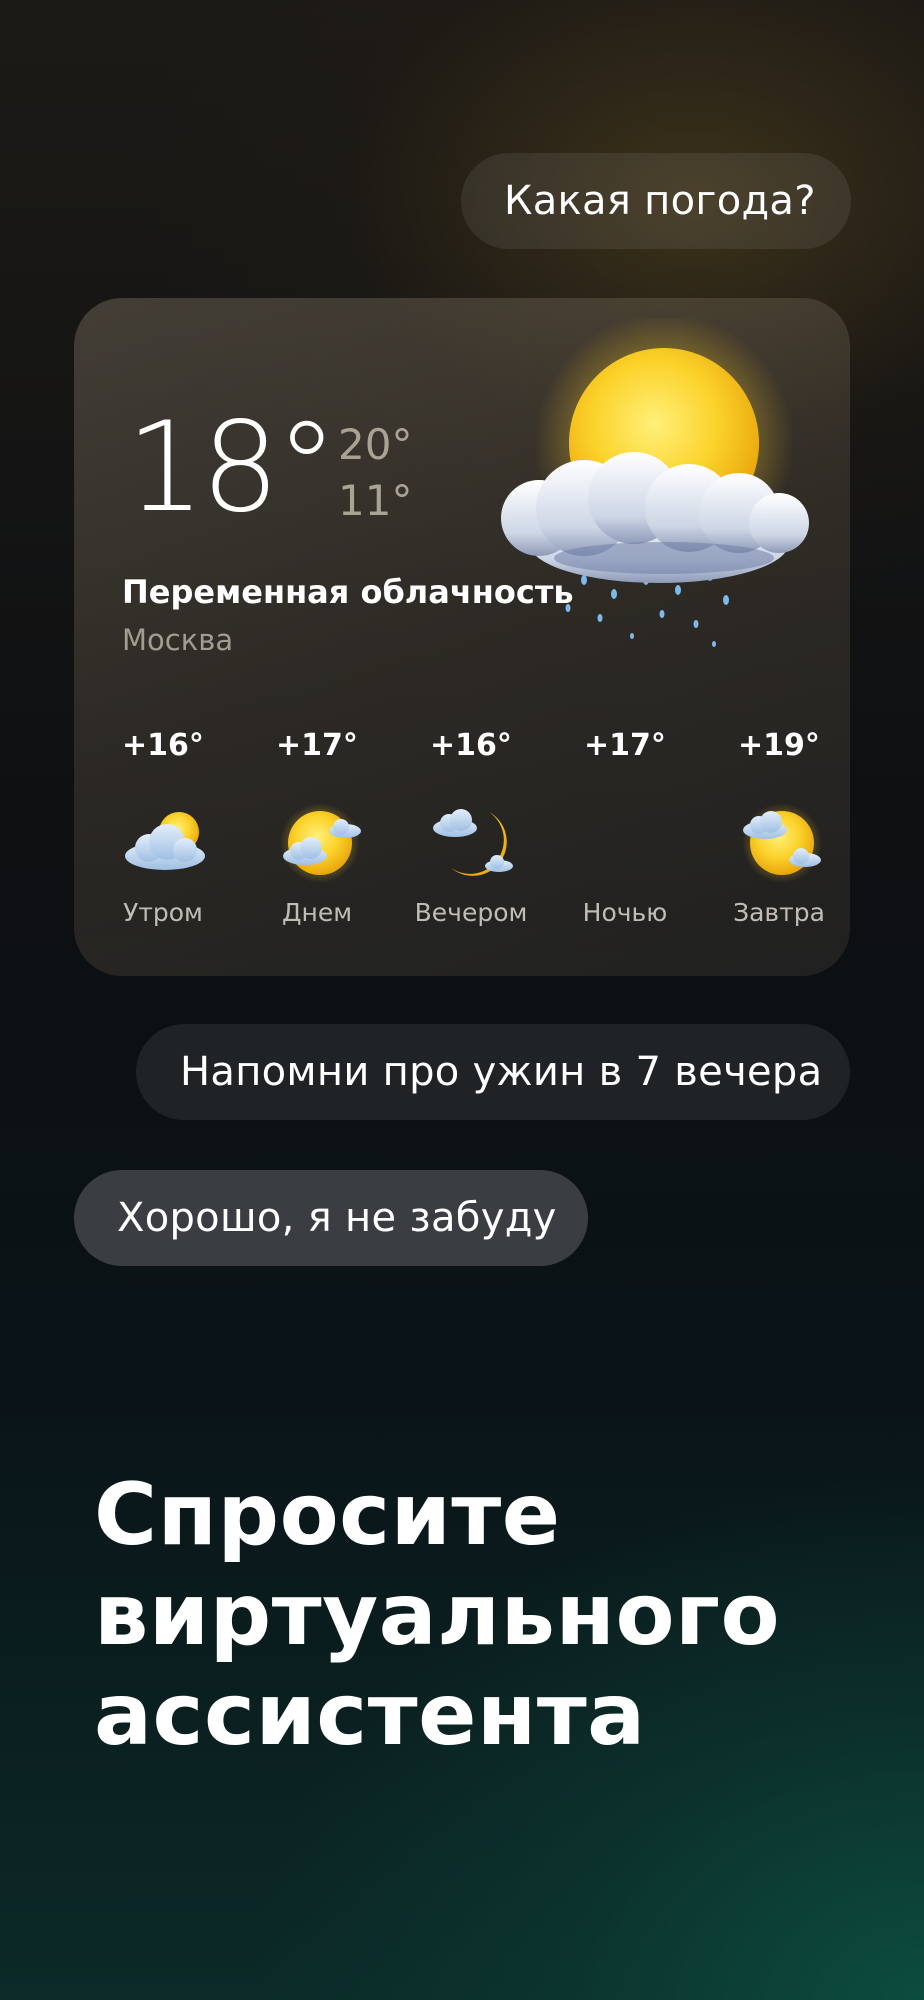  Describe the element at coordinates (337, 1218) in the screenshot. I see `message-text: Хорошо, я не забуду` at that location.